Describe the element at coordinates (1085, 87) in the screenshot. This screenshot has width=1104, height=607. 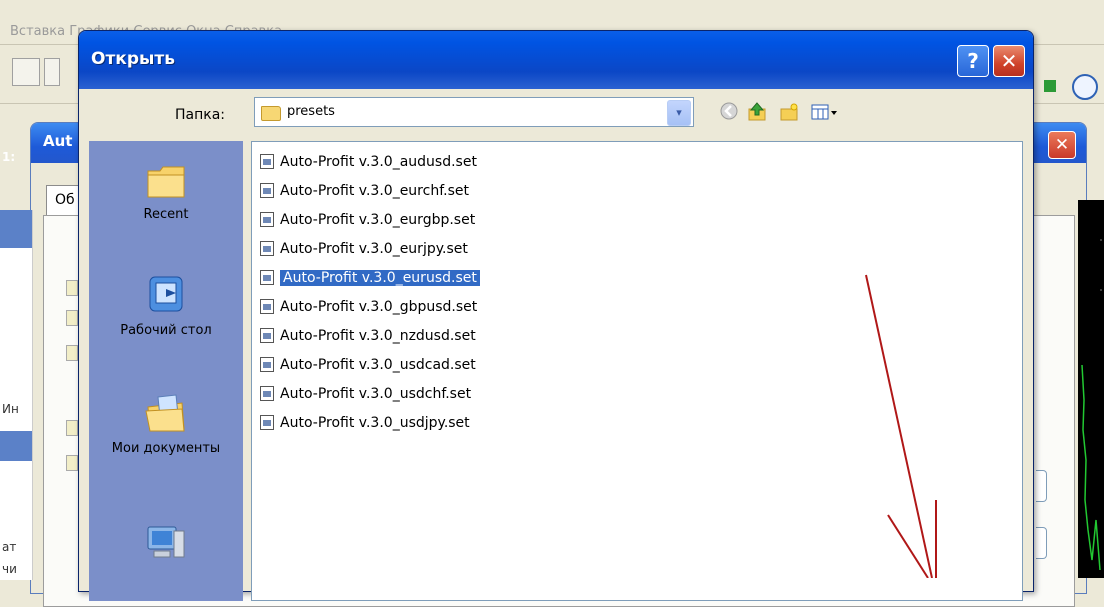
I see `clock-icon` at that location.